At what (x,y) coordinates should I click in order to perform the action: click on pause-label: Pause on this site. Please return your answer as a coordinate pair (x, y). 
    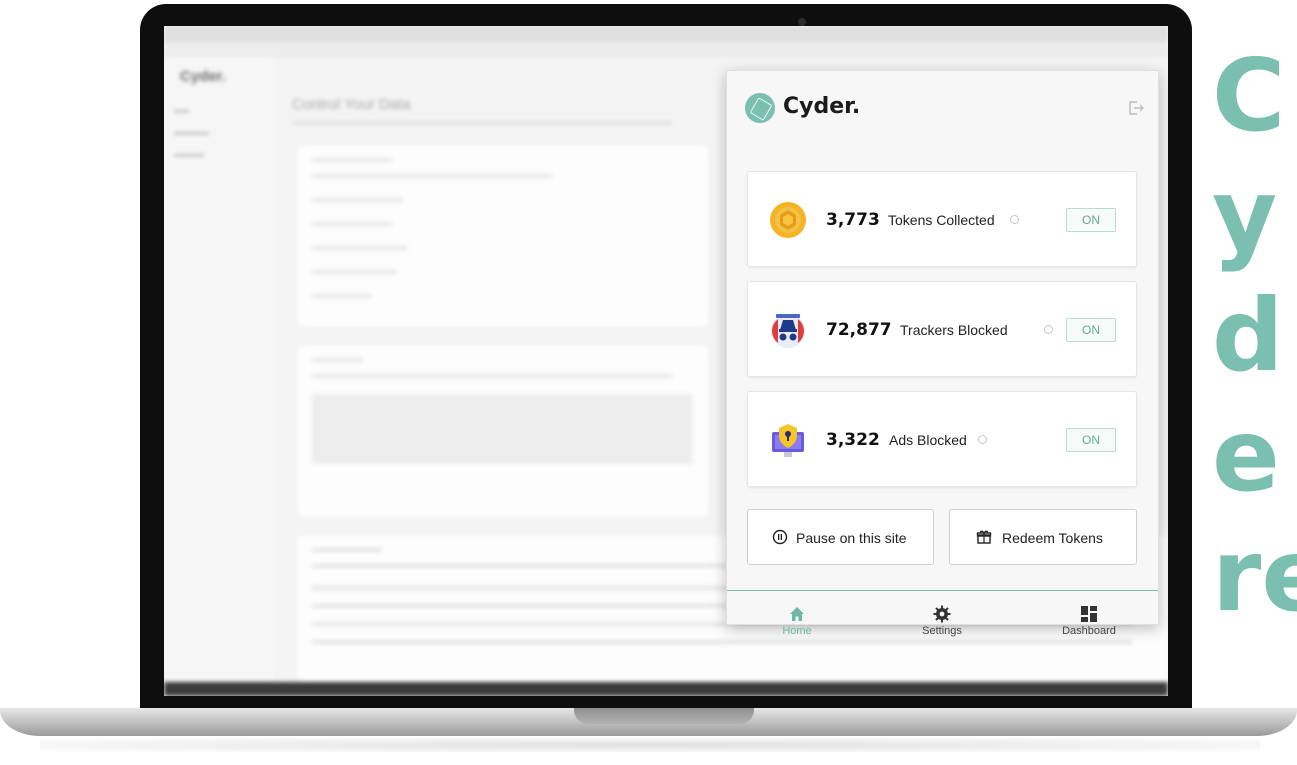
    Looking at the image, I should click on (851, 538).